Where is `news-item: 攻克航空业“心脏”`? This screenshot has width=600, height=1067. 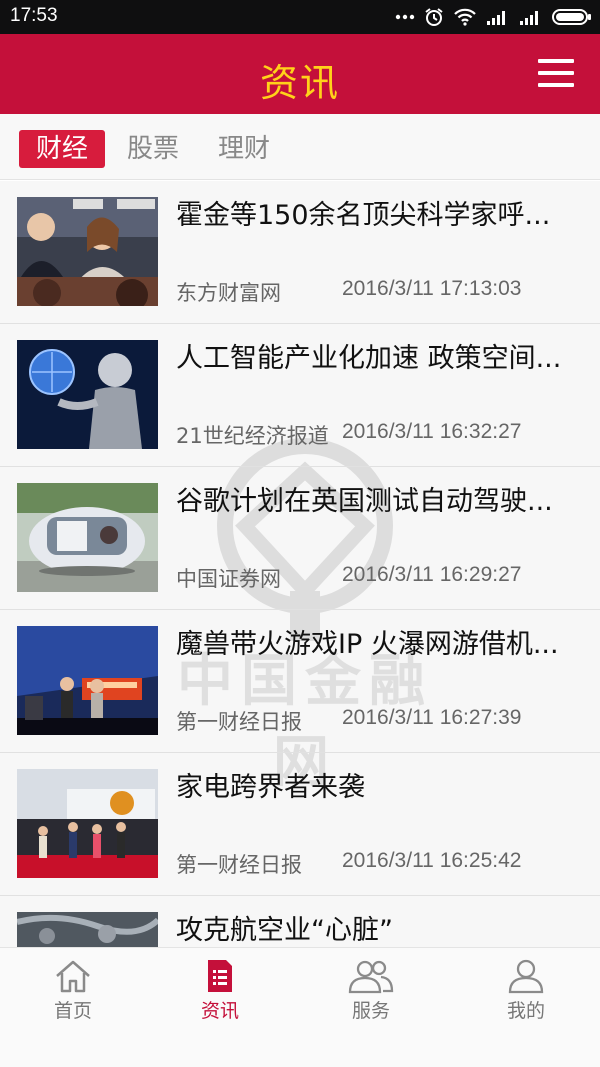
news-item: 攻克航空业“心脏” is located at coordinates (300, 921).